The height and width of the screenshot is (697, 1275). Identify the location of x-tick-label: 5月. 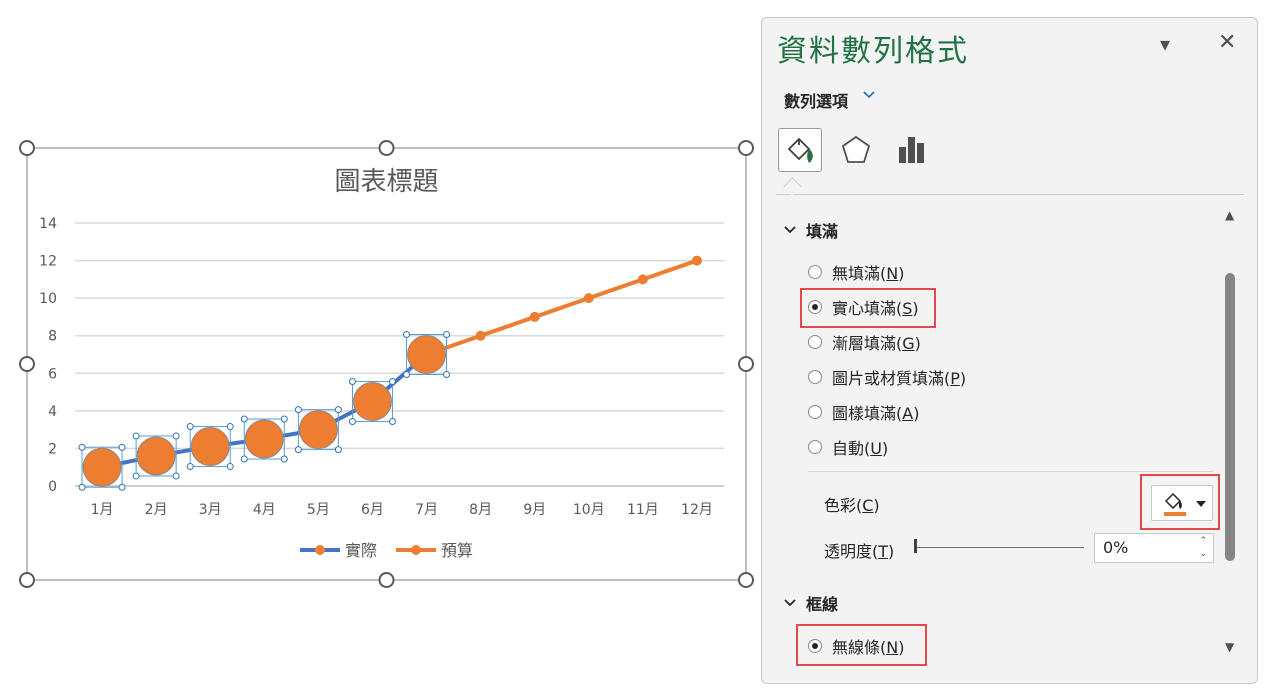
(318, 510).